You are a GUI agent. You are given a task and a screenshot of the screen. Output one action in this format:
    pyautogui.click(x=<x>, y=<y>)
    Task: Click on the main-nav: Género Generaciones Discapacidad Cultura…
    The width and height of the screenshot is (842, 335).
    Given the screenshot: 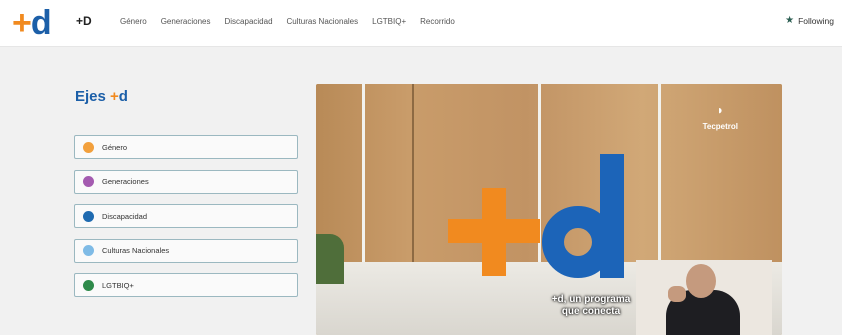 What is the action you would take?
    pyautogui.click(x=294, y=21)
    